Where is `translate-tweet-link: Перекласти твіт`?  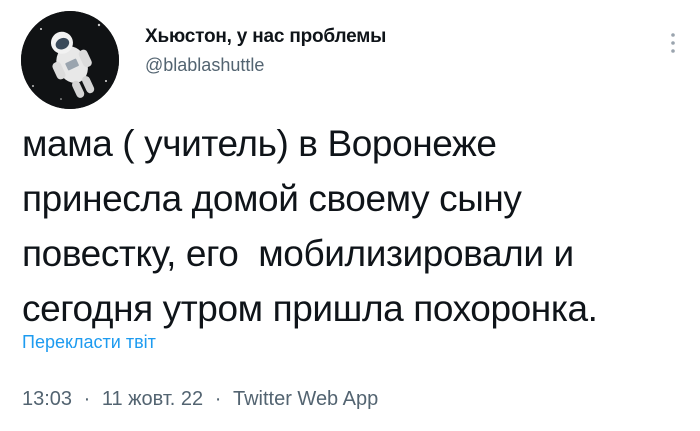
translate-tweet-link: Перекласти твіт is located at coordinates (89, 342).